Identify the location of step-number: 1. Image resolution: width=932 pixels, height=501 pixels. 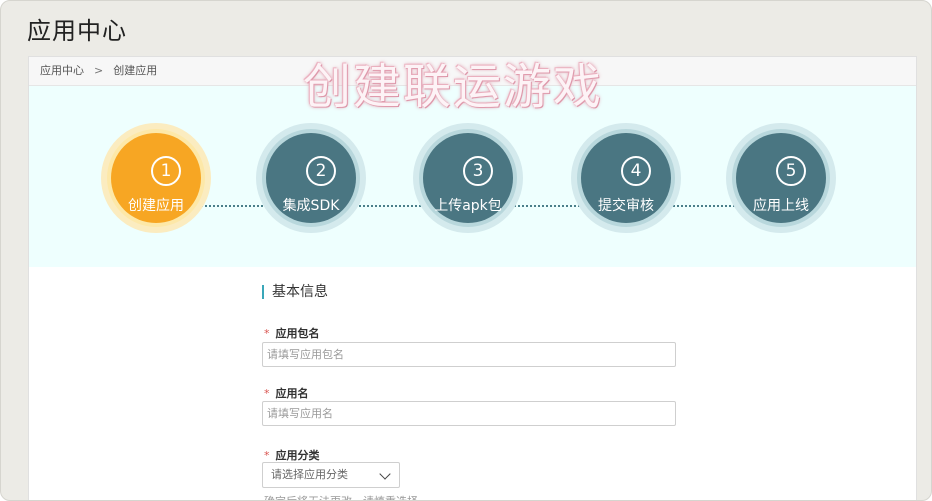
(166, 171).